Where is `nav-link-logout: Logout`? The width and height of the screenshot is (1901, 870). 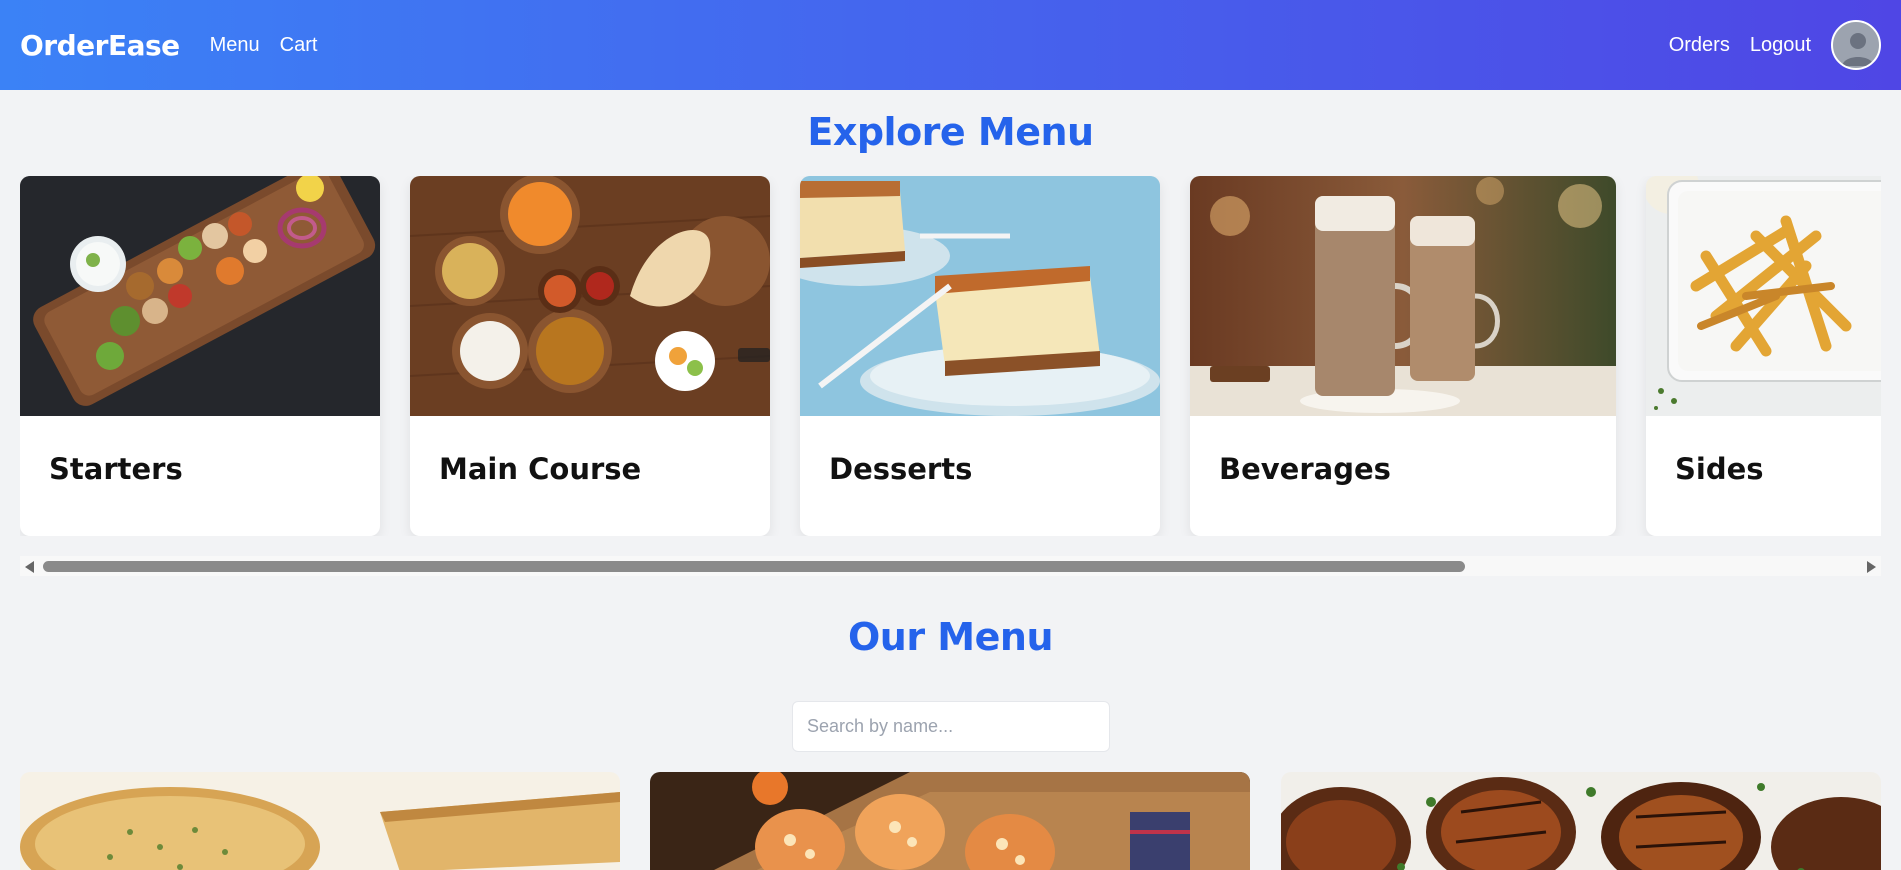
nav-link-logout: Logout is located at coordinates (1780, 45).